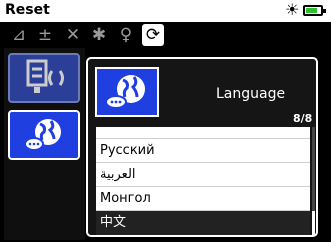 This screenshot has height=242, width=331. What do you see at coordinates (203, 151) in the screenshot?
I see `list-item: Русский` at bounding box center [203, 151].